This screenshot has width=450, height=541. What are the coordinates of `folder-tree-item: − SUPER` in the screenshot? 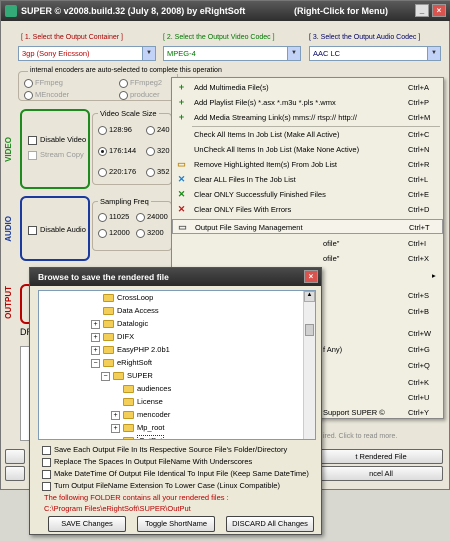 It's located at (127, 377).